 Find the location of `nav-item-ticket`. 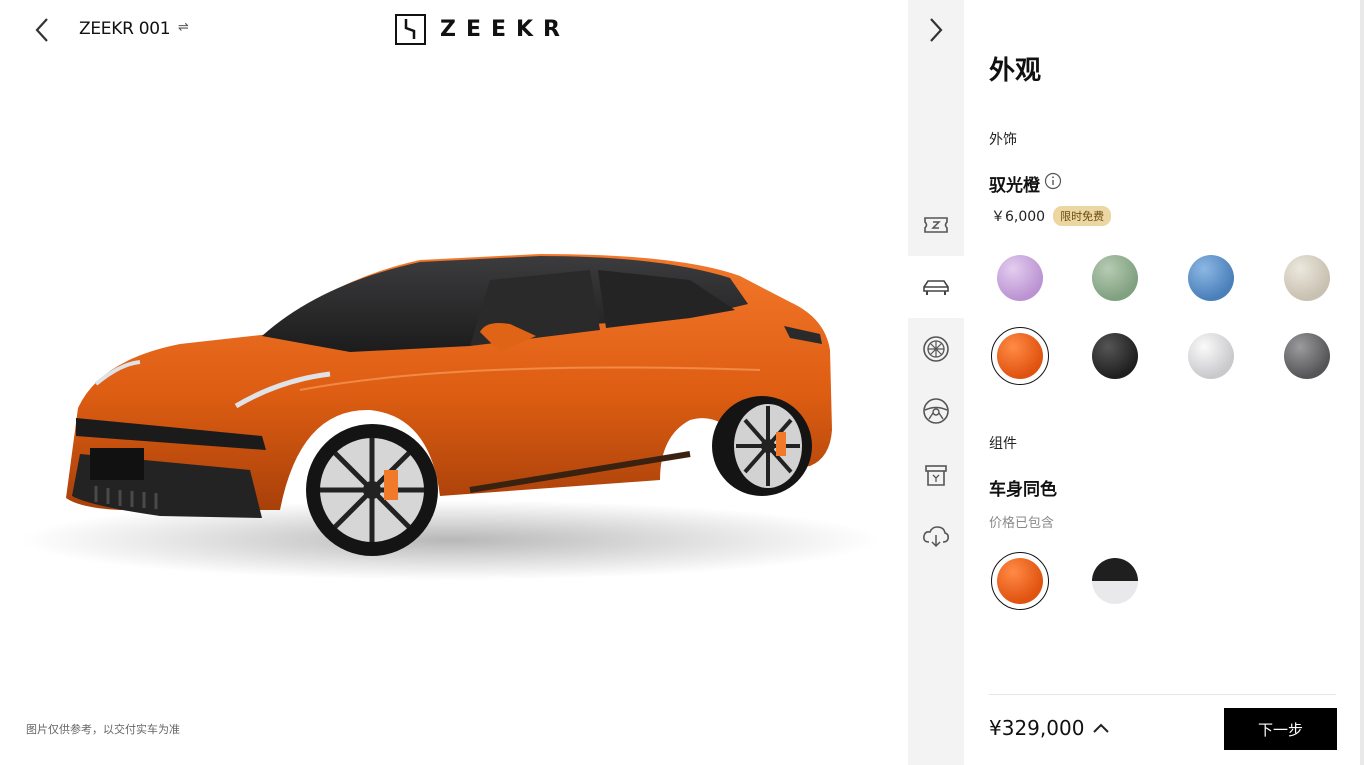

nav-item-ticket is located at coordinates (936, 225).